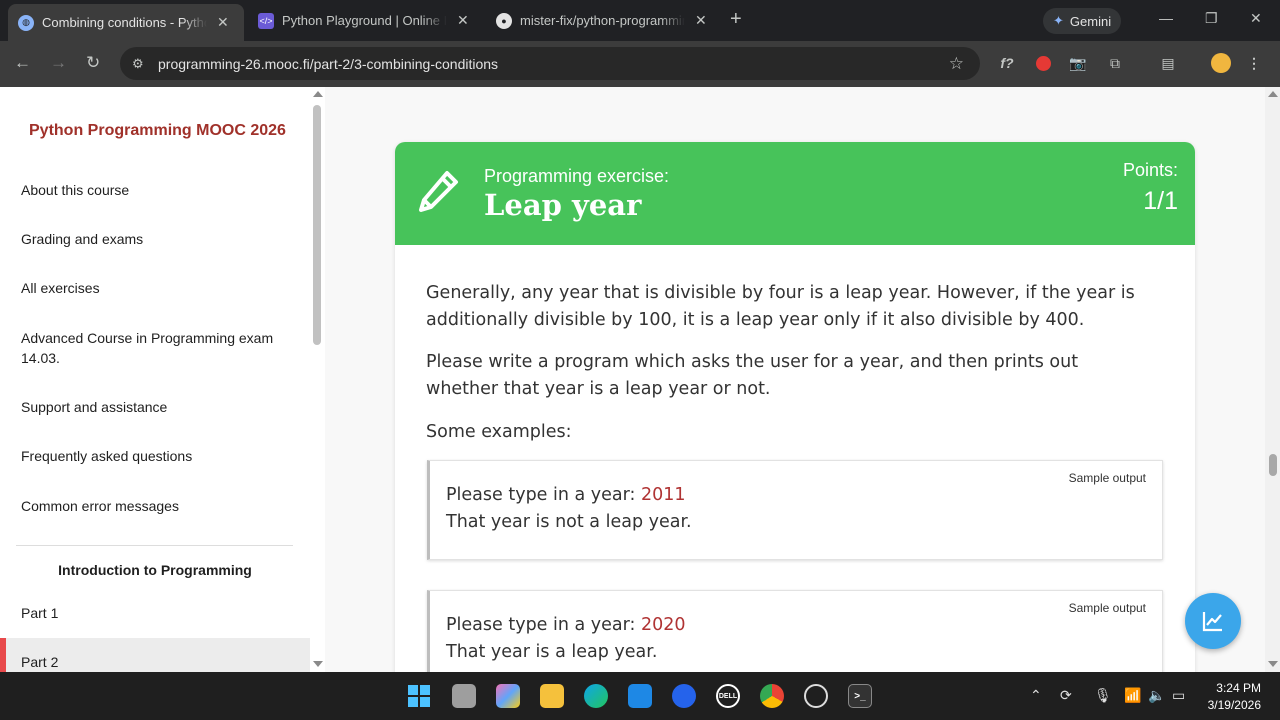  What do you see at coordinates (140, 64) in the screenshot?
I see `site-settings-icon: ⚙` at bounding box center [140, 64].